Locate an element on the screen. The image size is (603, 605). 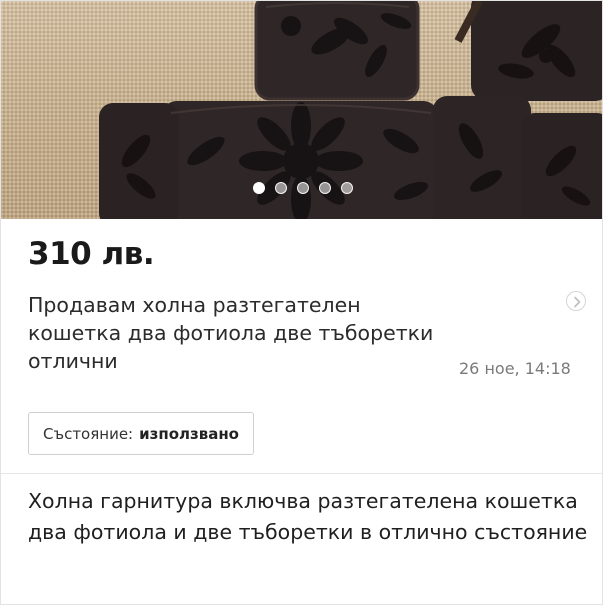
listing-date: 26 ное, 14:18 is located at coordinates (515, 368).